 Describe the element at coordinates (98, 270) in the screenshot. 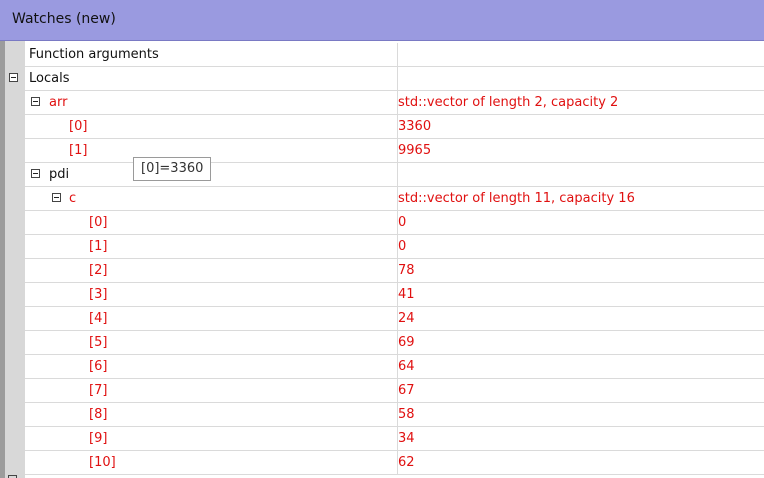

I see `watch-name: [2]` at that location.